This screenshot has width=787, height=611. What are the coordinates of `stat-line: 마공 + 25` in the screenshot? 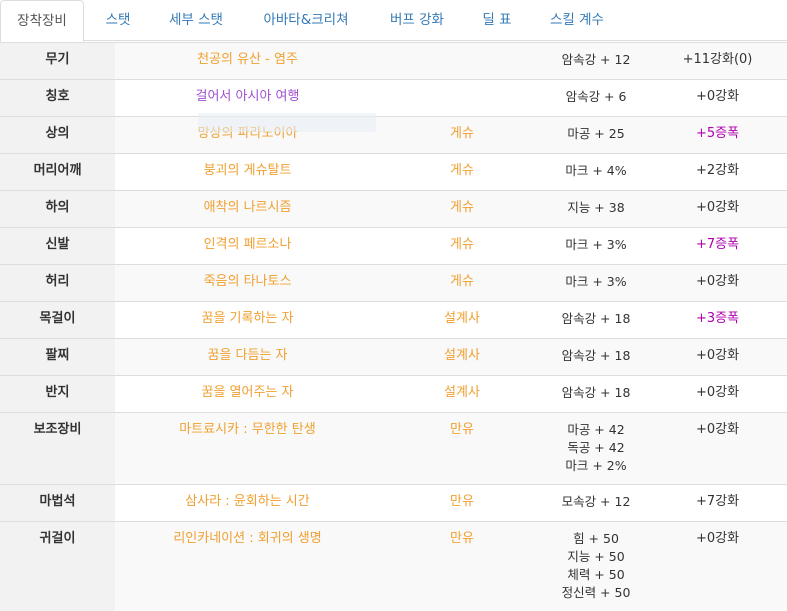 It's located at (596, 134).